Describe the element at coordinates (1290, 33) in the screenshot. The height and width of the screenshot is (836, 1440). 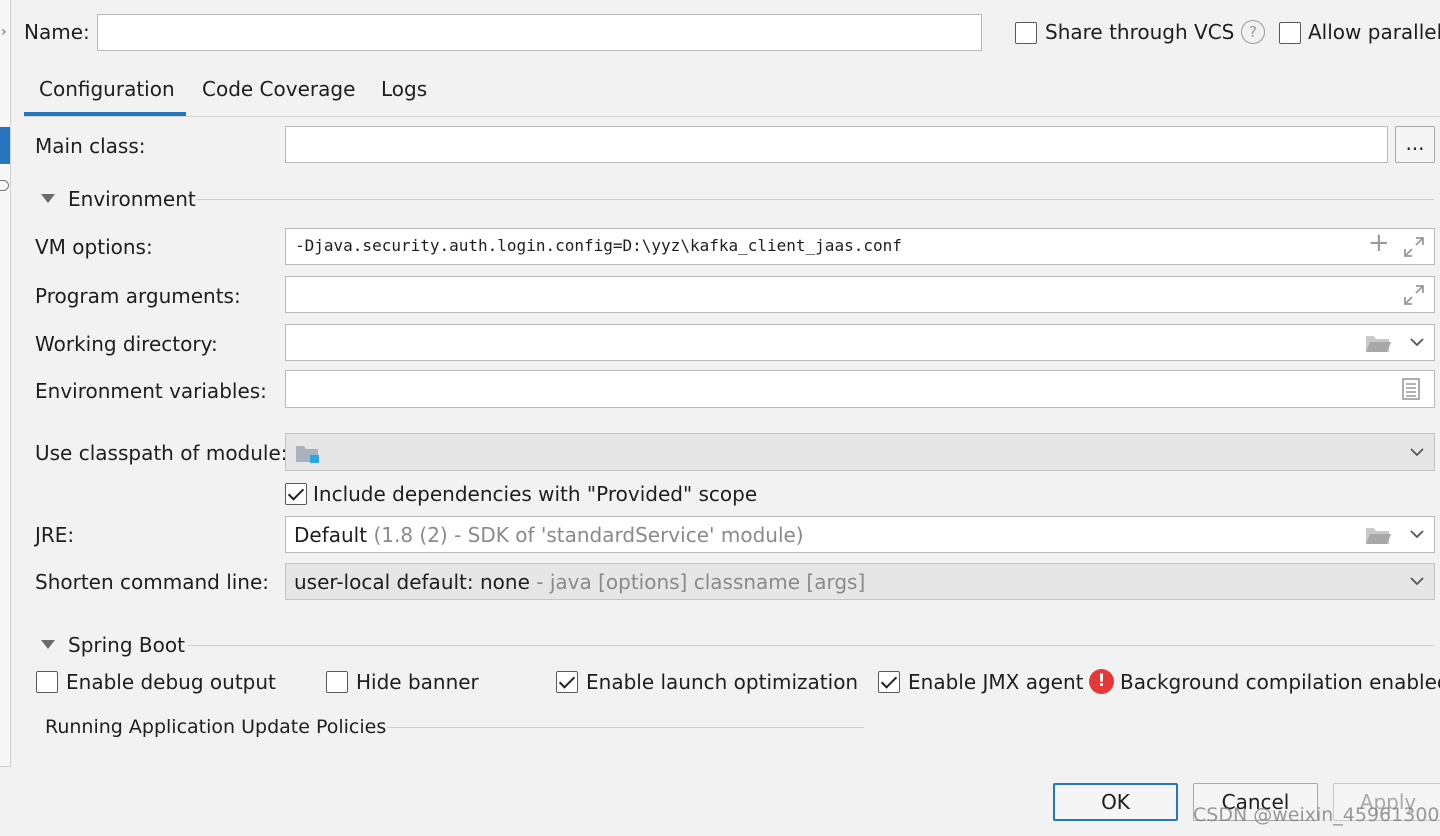
I see `allow-parallel-checkbox` at that location.